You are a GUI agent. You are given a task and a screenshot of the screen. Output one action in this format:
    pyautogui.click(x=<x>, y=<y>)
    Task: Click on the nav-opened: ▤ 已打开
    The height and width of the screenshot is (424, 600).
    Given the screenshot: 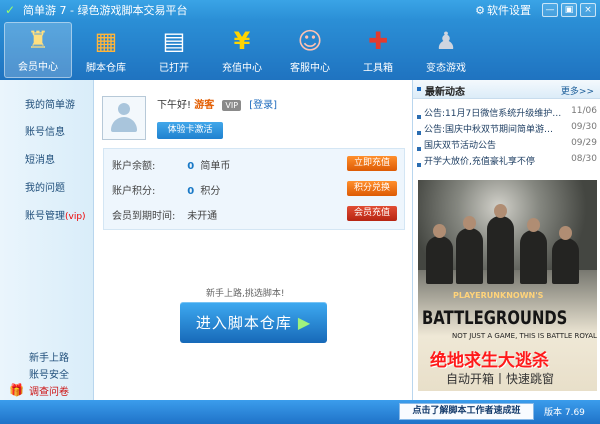 What is the action you would take?
    pyautogui.click(x=174, y=50)
    